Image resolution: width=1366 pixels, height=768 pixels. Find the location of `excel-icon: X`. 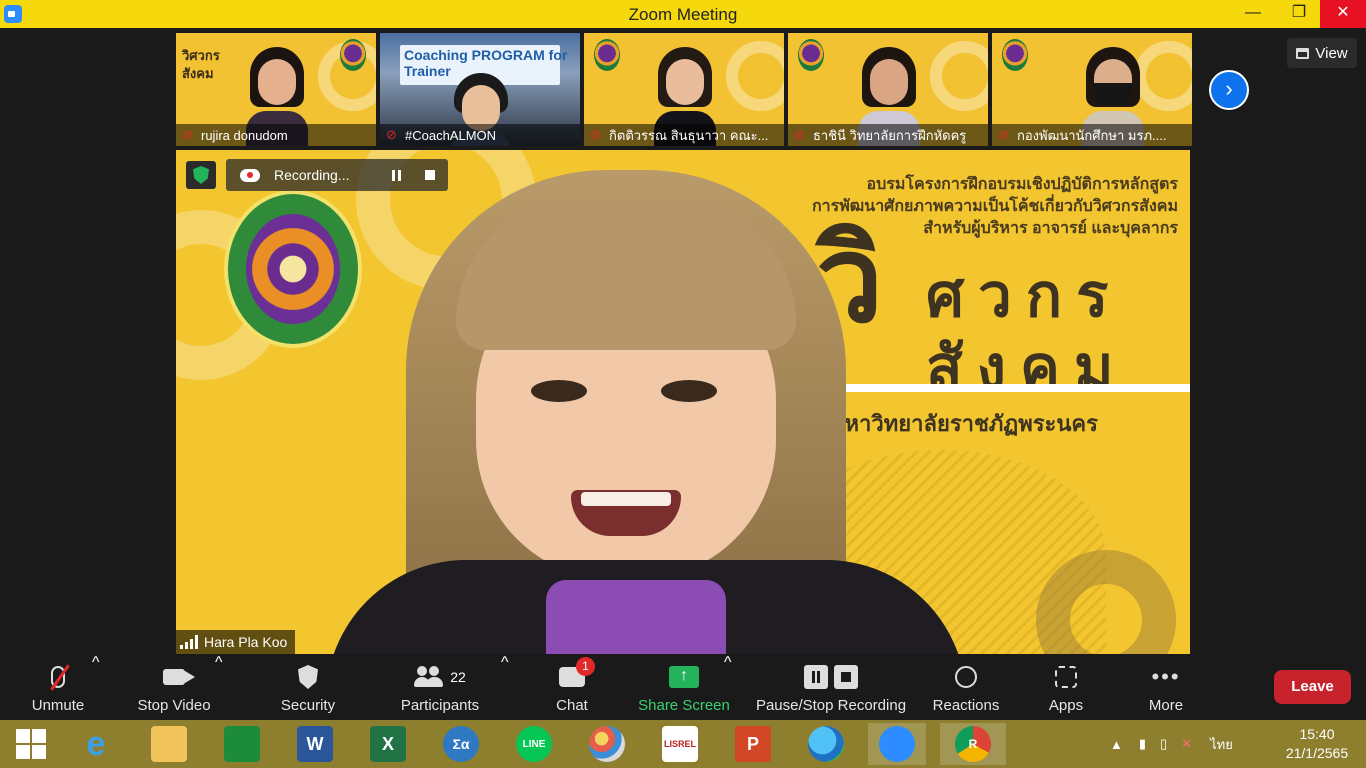

excel-icon: X is located at coordinates (388, 744).